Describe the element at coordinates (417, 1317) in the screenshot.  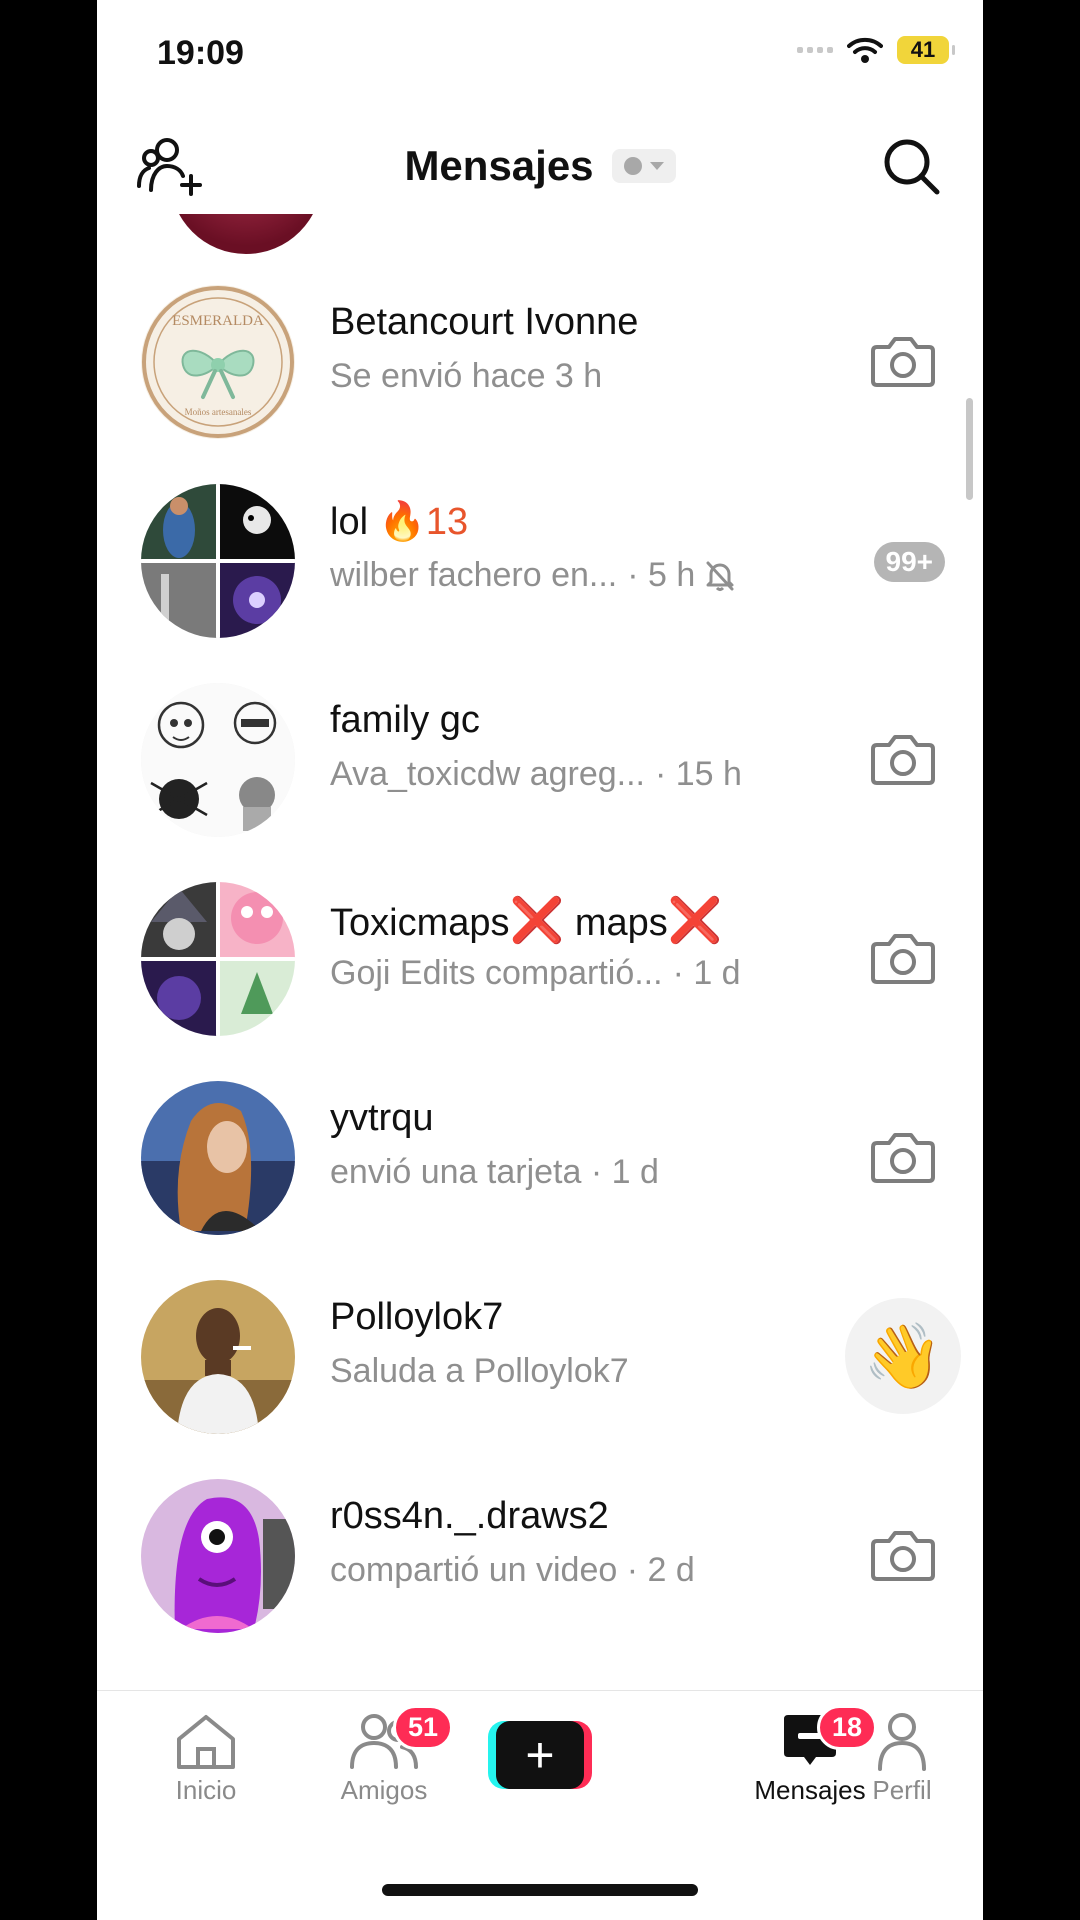
I see `chat-name: Polloylok7` at that location.